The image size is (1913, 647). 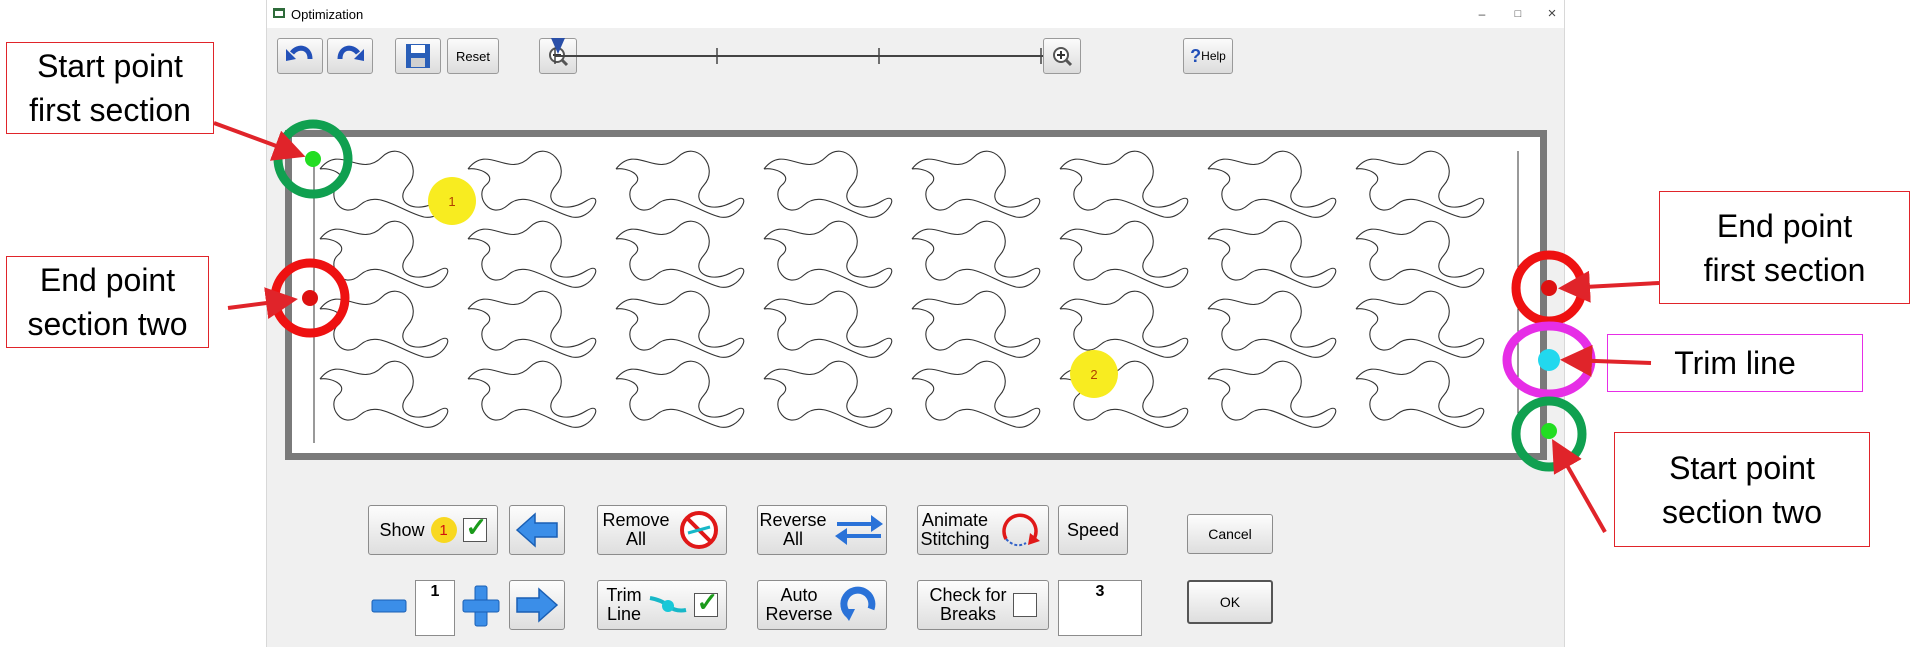 What do you see at coordinates (313, 159) in the screenshot?
I see `start-point-first-dot` at bounding box center [313, 159].